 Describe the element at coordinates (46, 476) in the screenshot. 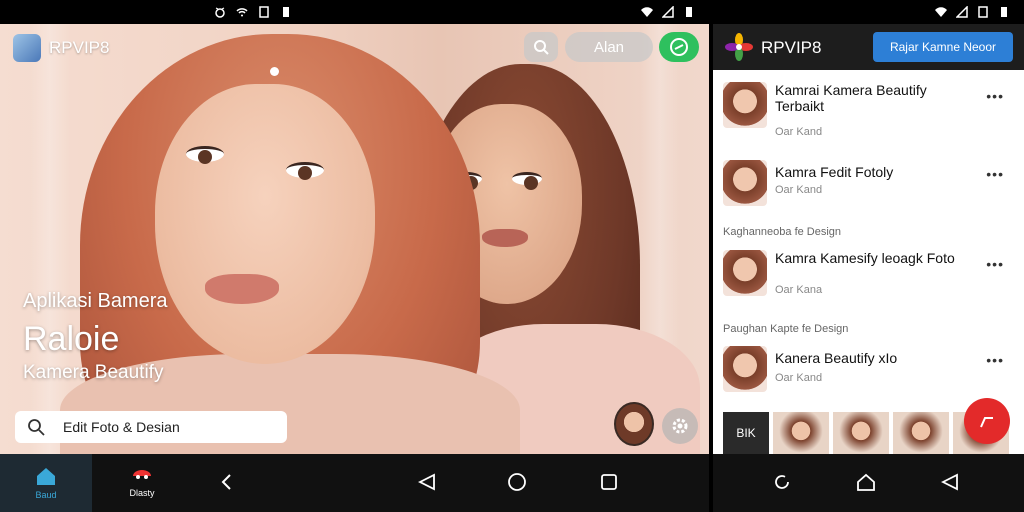

I see `home-icon` at that location.